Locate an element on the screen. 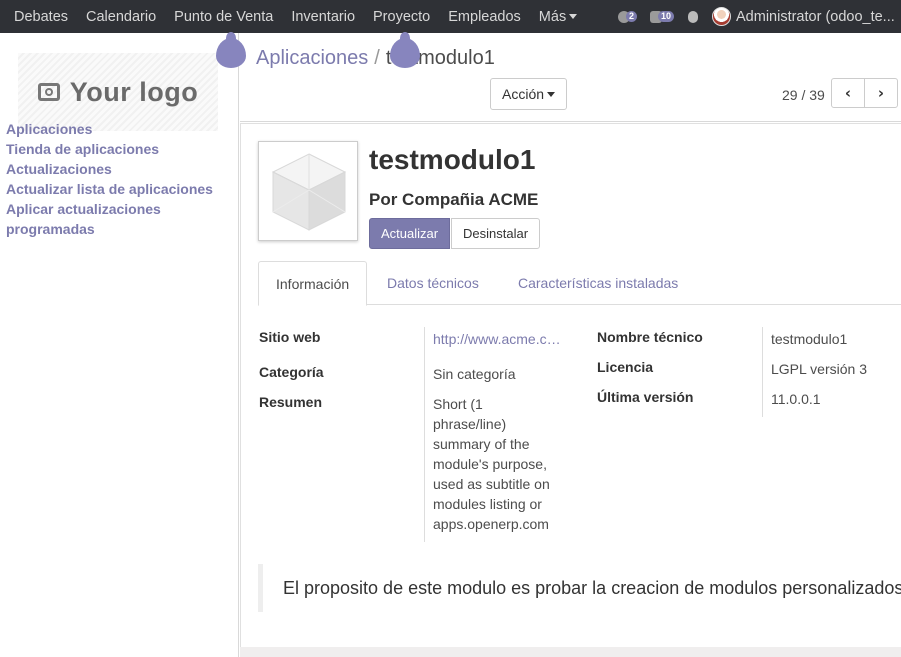 This screenshot has width=901, height=657. chevron-right-icon: › is located at coordinates (881, 93).